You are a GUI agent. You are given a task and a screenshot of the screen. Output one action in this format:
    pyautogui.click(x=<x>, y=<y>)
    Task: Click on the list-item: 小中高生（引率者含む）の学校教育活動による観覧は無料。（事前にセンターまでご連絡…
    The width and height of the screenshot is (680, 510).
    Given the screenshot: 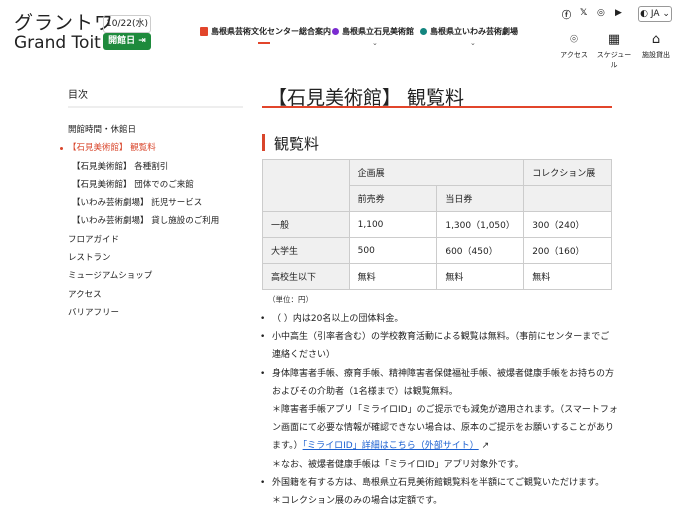 What is the action you would take?
    pyautogui.click(x=438, y=346)
    